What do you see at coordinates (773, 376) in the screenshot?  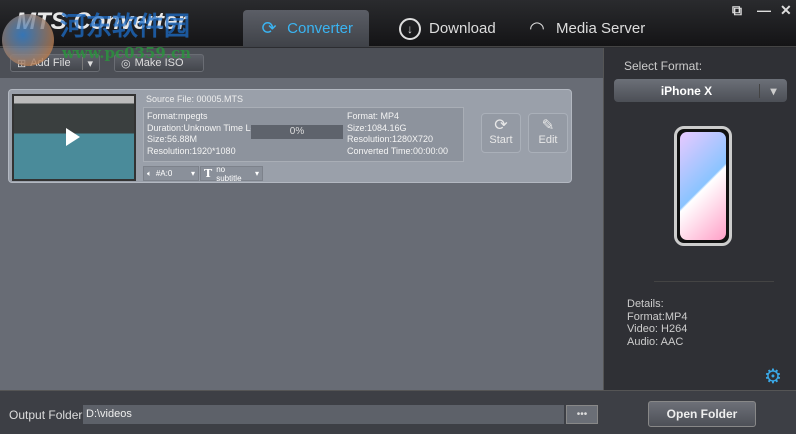 I see `gear-icon: ⚙` at bounding box center [773, 376].